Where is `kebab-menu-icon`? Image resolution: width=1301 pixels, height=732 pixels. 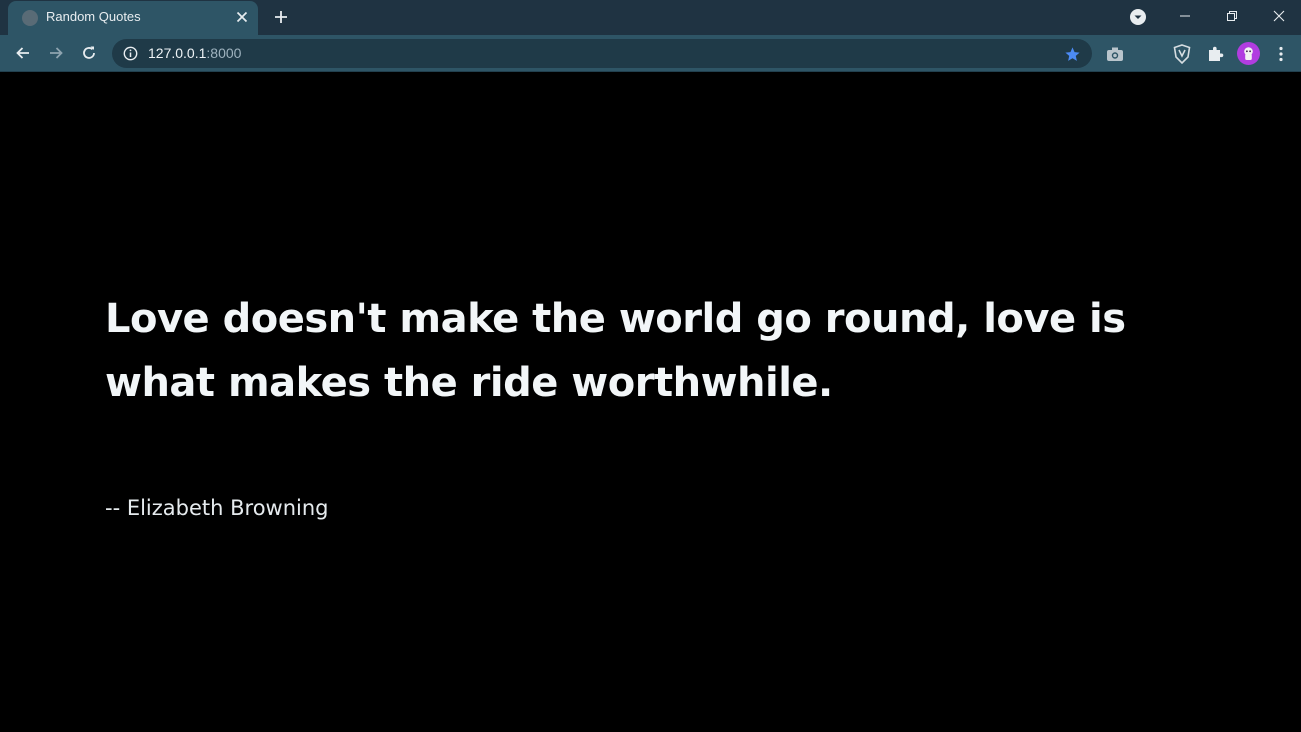
kebab-menu-icon is located at coordinates (1281, 54).